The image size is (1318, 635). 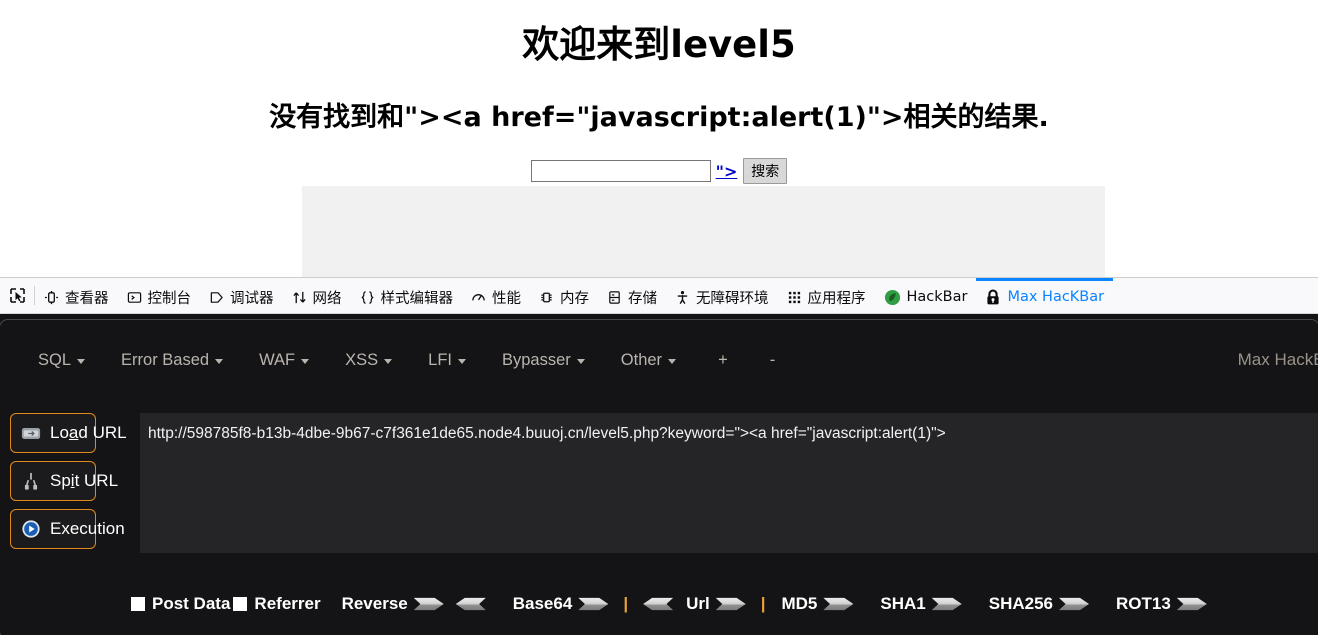 I want to click on menu-other-label: Other, so click(x=641, y=359).